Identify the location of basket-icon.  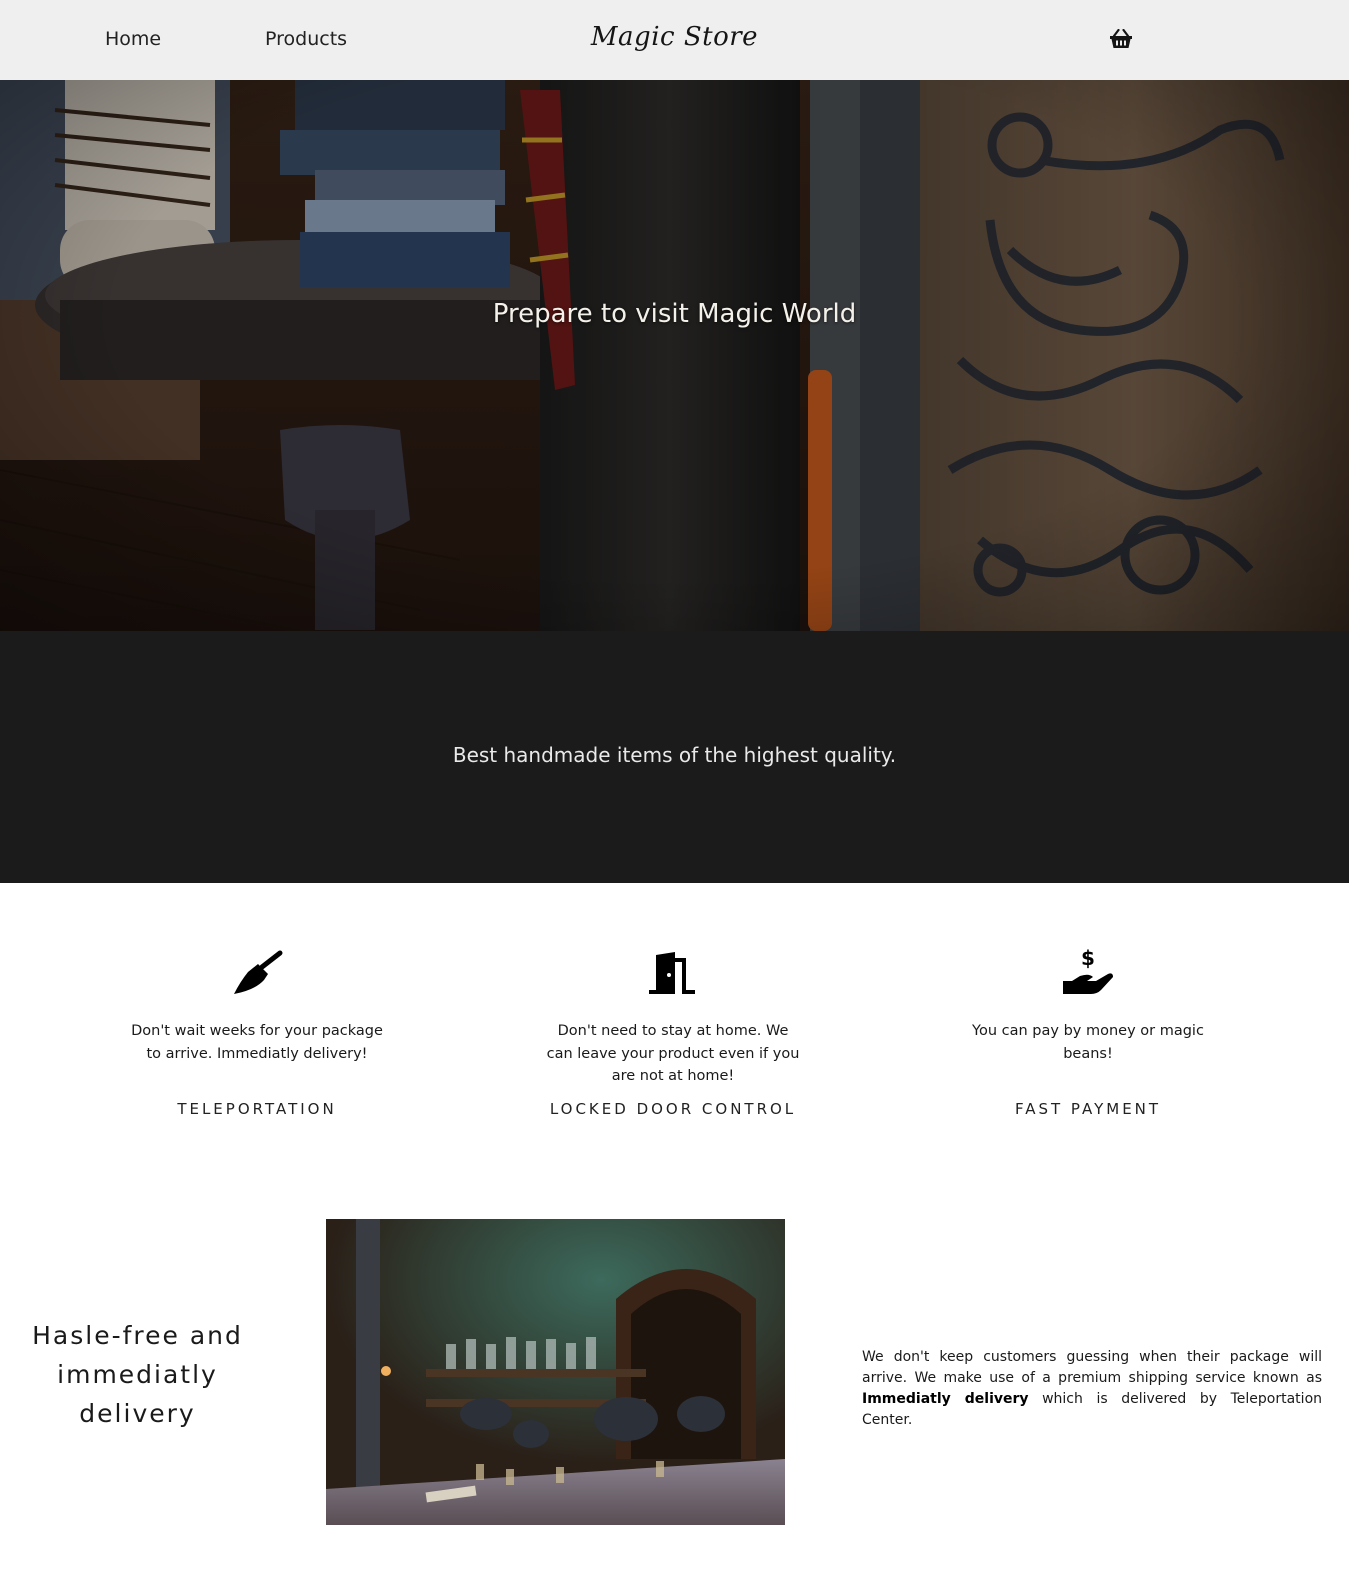
(1121, 38).